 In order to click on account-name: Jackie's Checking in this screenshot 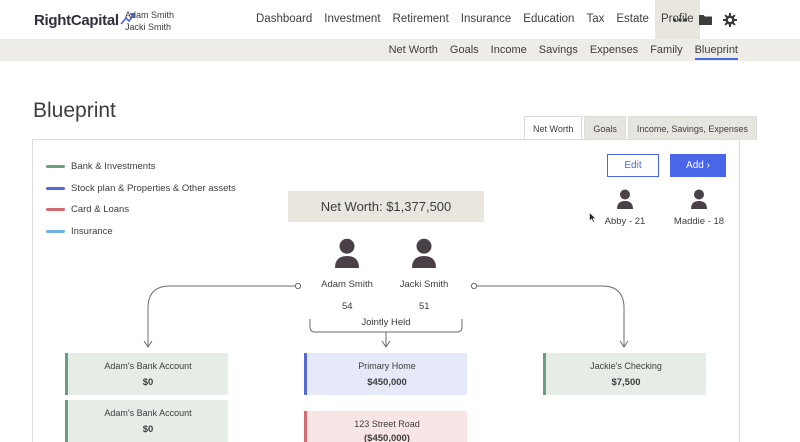, I will do `click(626, 366)`.